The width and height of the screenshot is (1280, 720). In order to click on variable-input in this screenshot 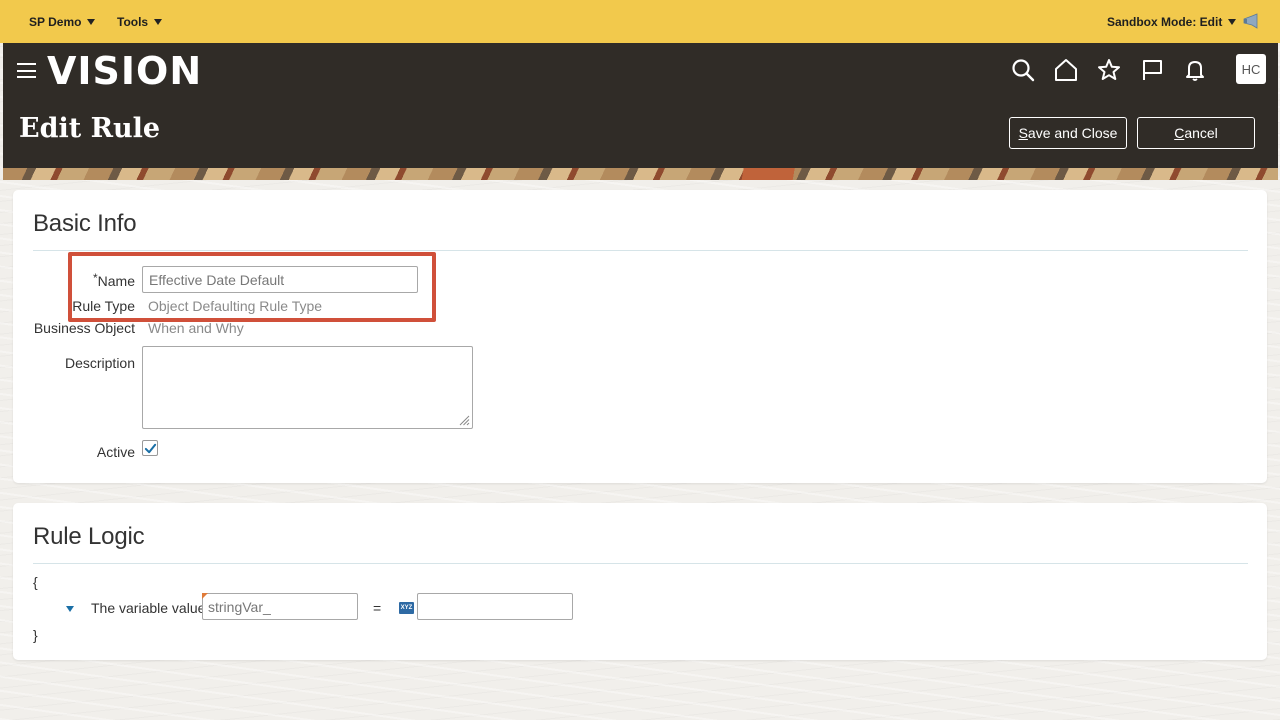, I will do `click(280, 606)`.